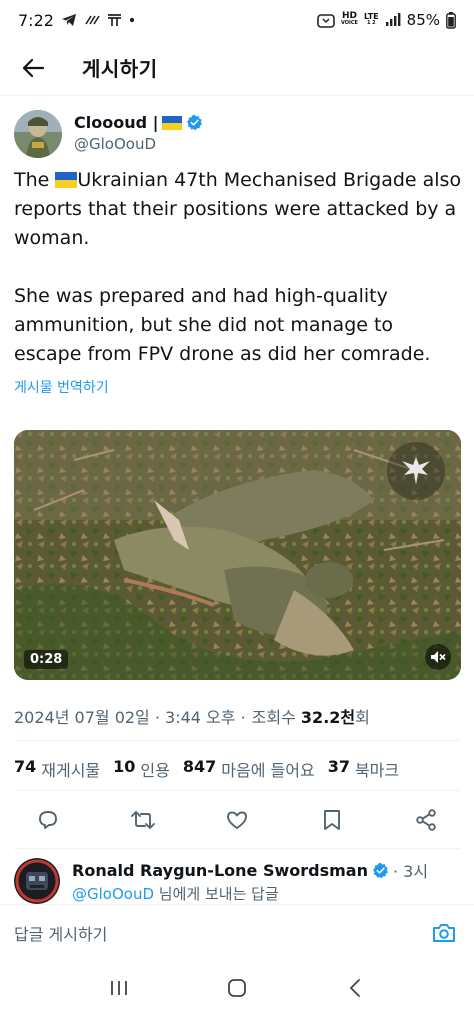 Image resolution: width=474 pixels, height=1016 pixels. What do you see at coordinates (138, 144) in the screenshot?
I see `author-handle: @GloOouD` at bounding box center [138, 144].